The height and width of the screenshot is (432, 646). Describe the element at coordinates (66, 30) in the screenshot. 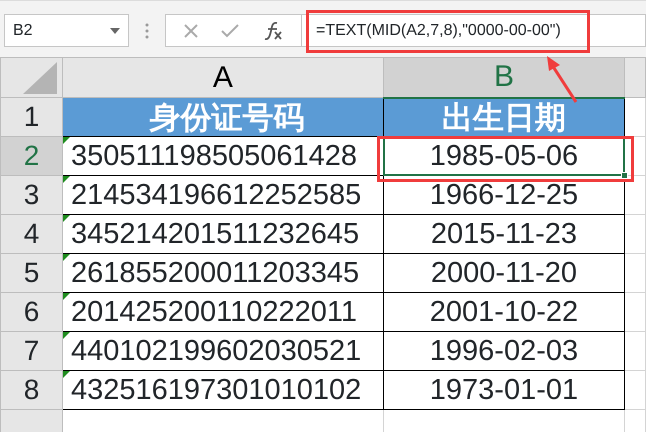

I see `name-box: B2` at that location.